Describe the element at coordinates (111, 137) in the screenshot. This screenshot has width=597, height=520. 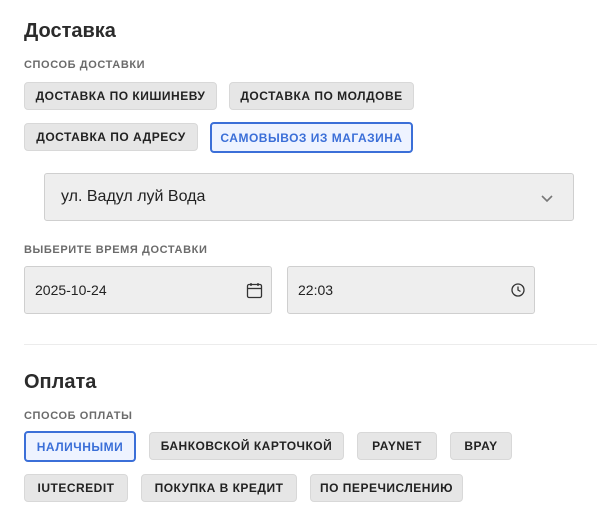
I see `delivery-option-address: ДОСТАВКА ПО АДРЕСУ` at that location.